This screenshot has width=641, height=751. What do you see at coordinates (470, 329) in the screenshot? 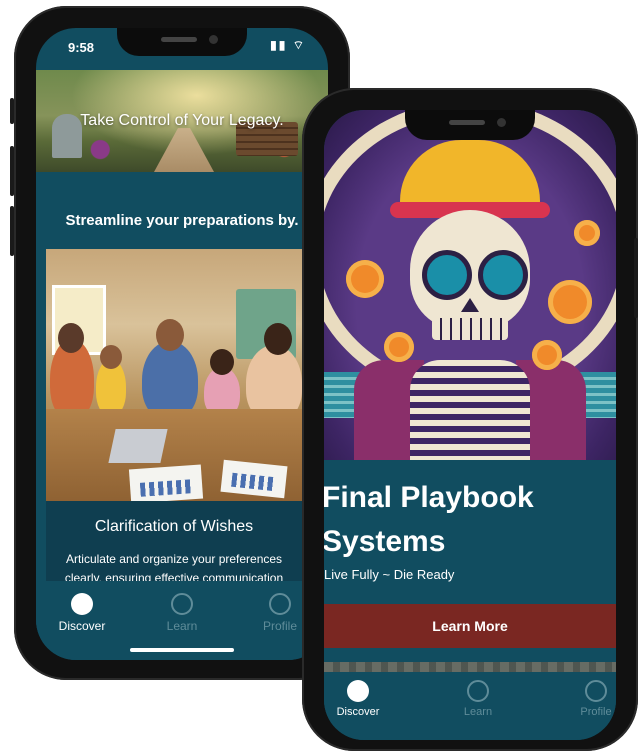
I see `skull-teeth-illustration` at bounding box center [470, 329].